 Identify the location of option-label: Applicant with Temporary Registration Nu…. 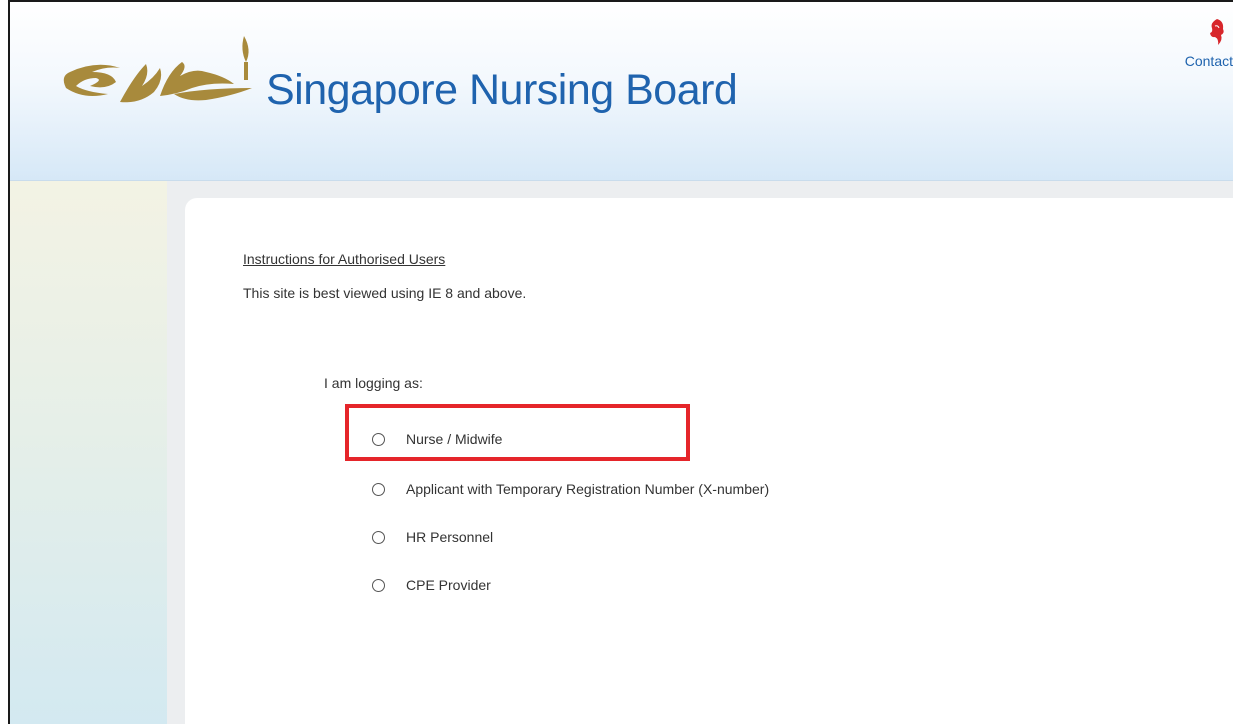
(588, 489).